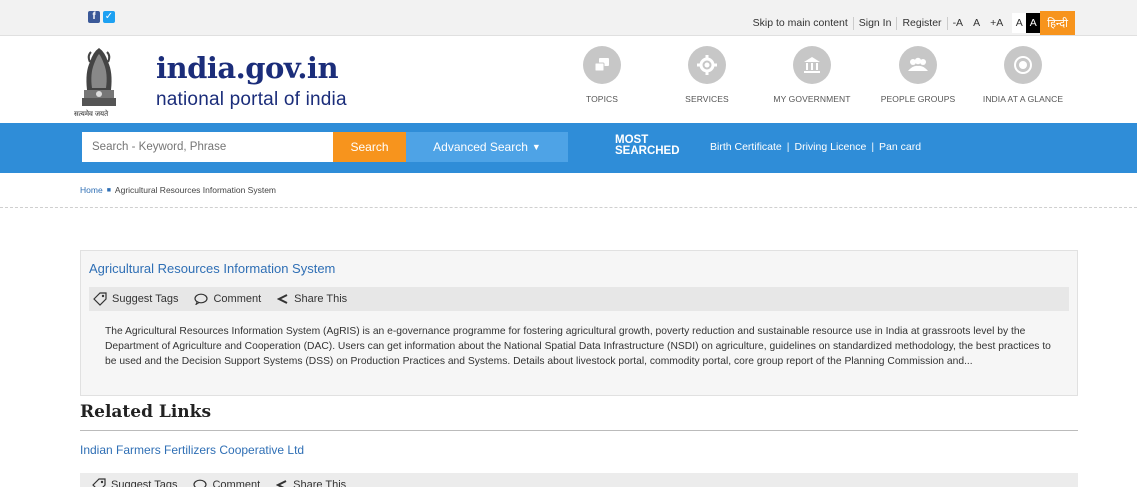 The width and height of the screenshot is (1137, 487). I want to click on contrast-light-button: A, so click(1019, 23).